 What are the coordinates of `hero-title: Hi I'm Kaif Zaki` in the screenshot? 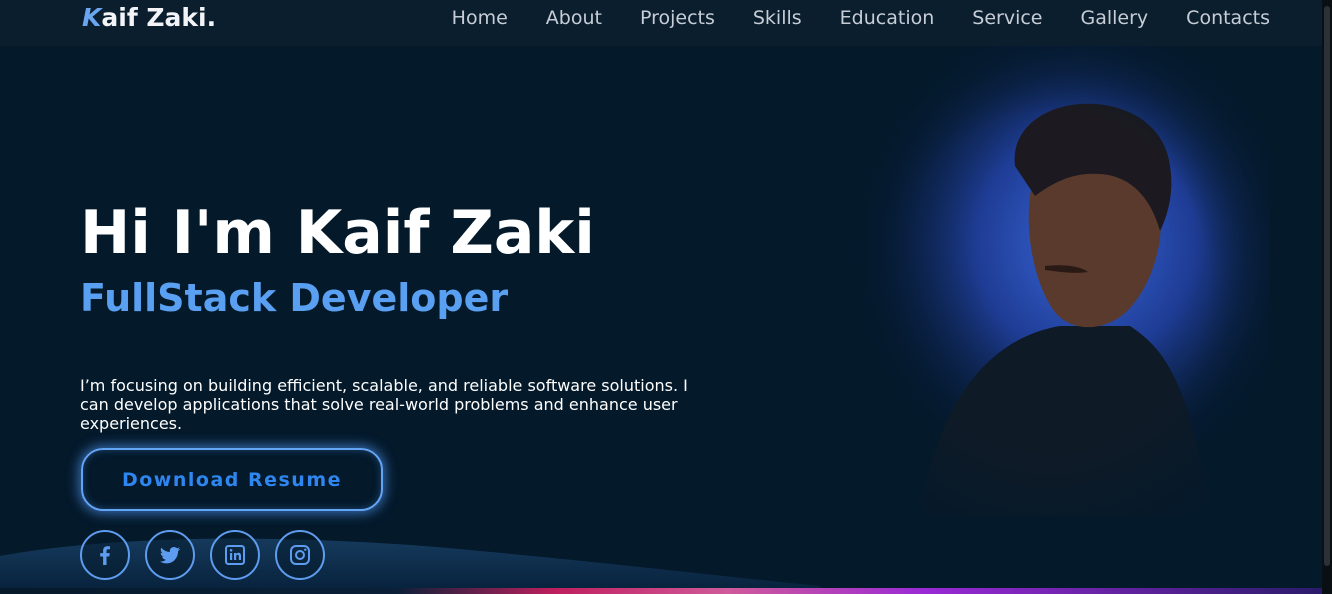 It's located at (337, 233).